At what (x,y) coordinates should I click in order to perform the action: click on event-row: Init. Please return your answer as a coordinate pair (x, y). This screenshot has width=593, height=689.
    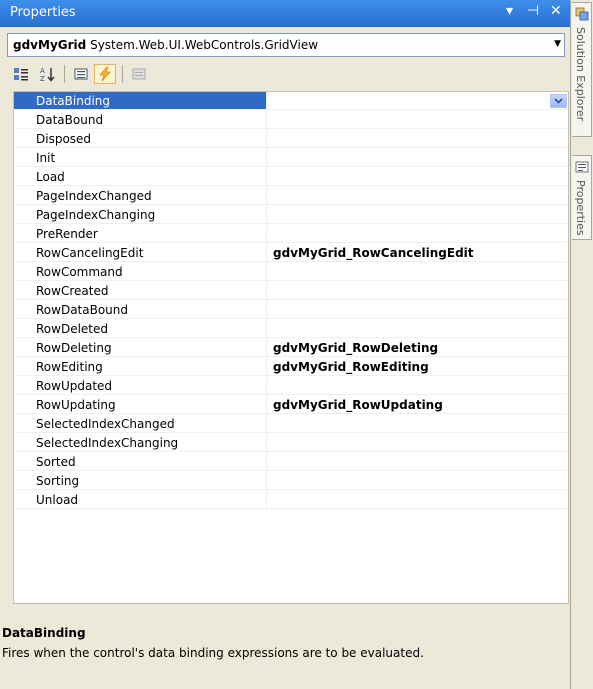
    Looking at the image, I should click on (291, 158).